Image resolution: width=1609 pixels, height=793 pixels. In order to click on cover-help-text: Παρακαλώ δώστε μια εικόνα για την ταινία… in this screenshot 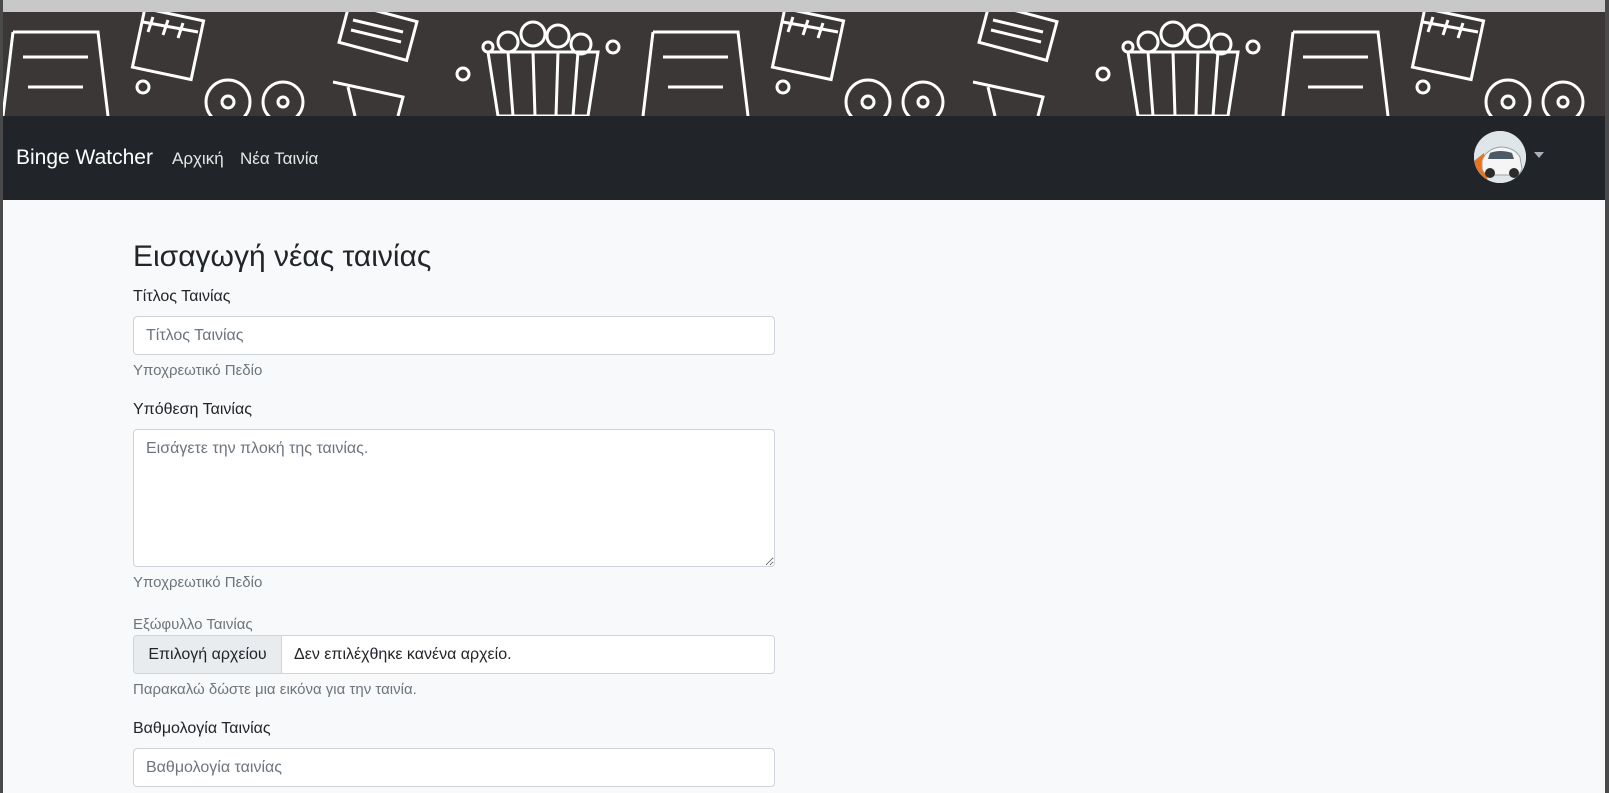, I will do `click(275, 689)`.